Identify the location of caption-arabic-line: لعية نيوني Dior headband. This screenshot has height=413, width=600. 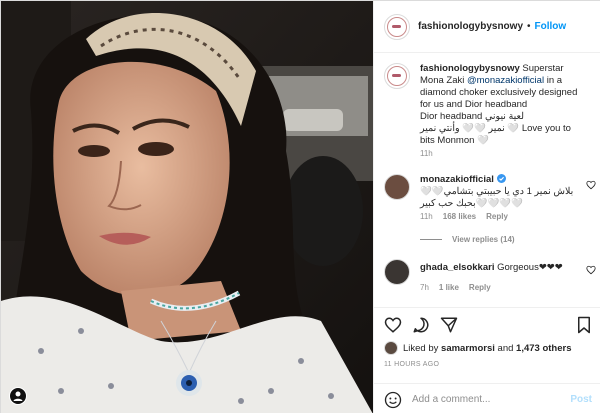
(472, 116).